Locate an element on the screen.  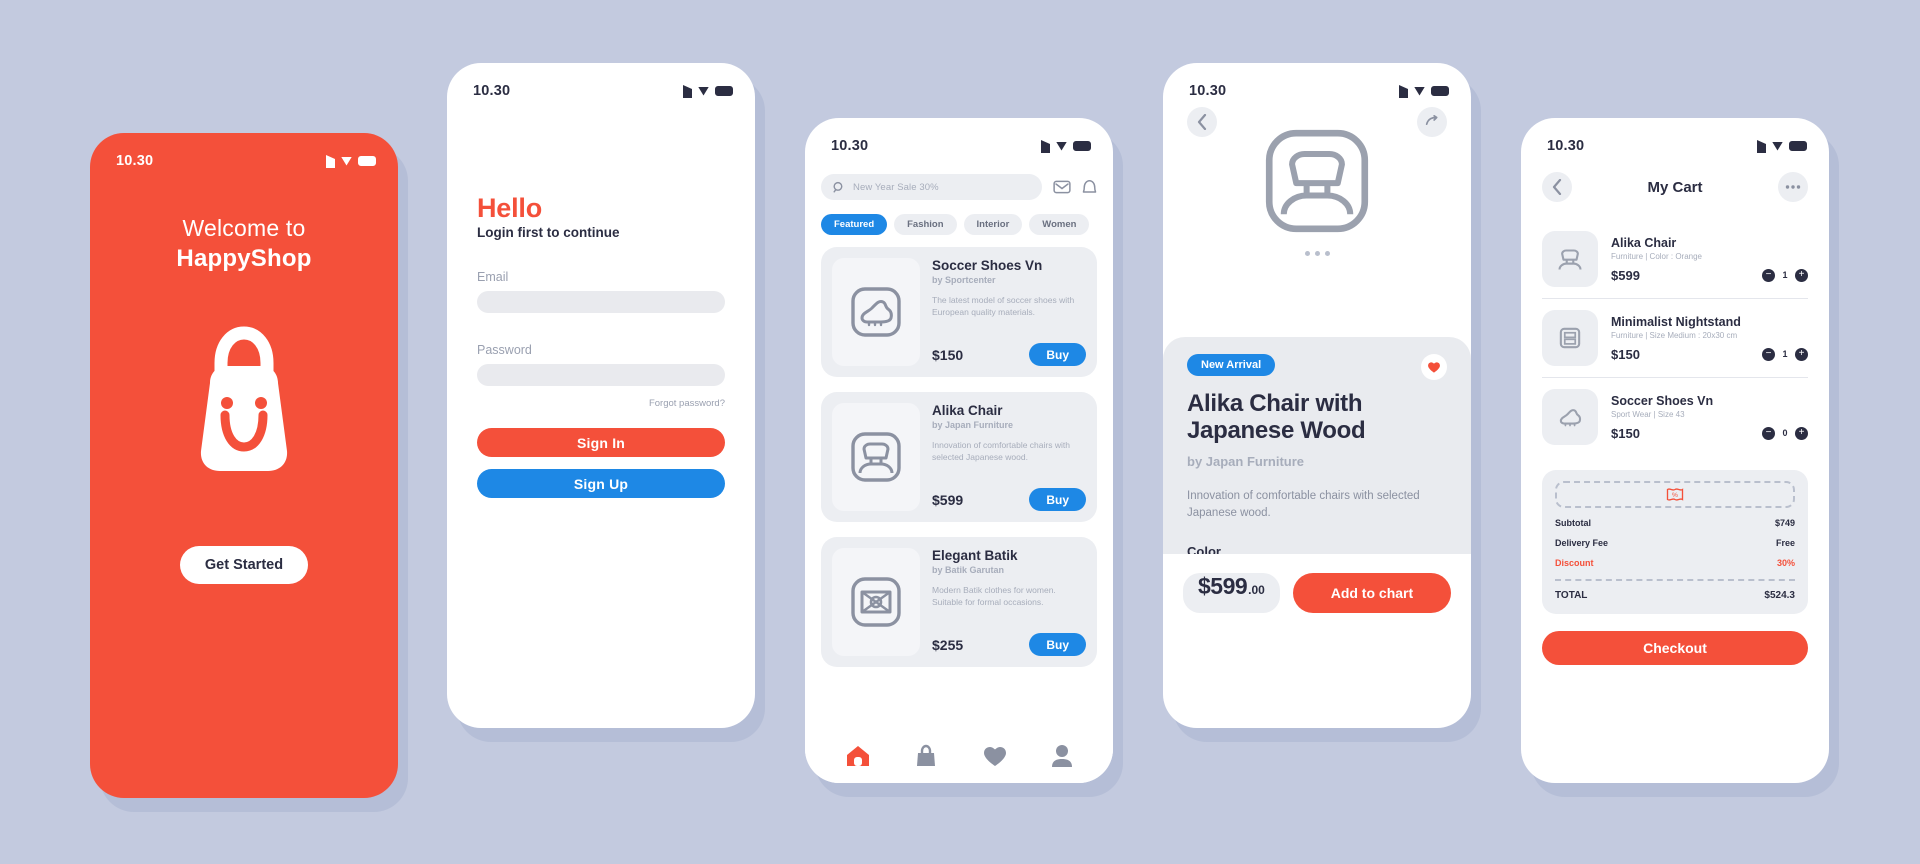
cart-item-name: Minimalist Nightstand is located at coordinates (1676, 321).